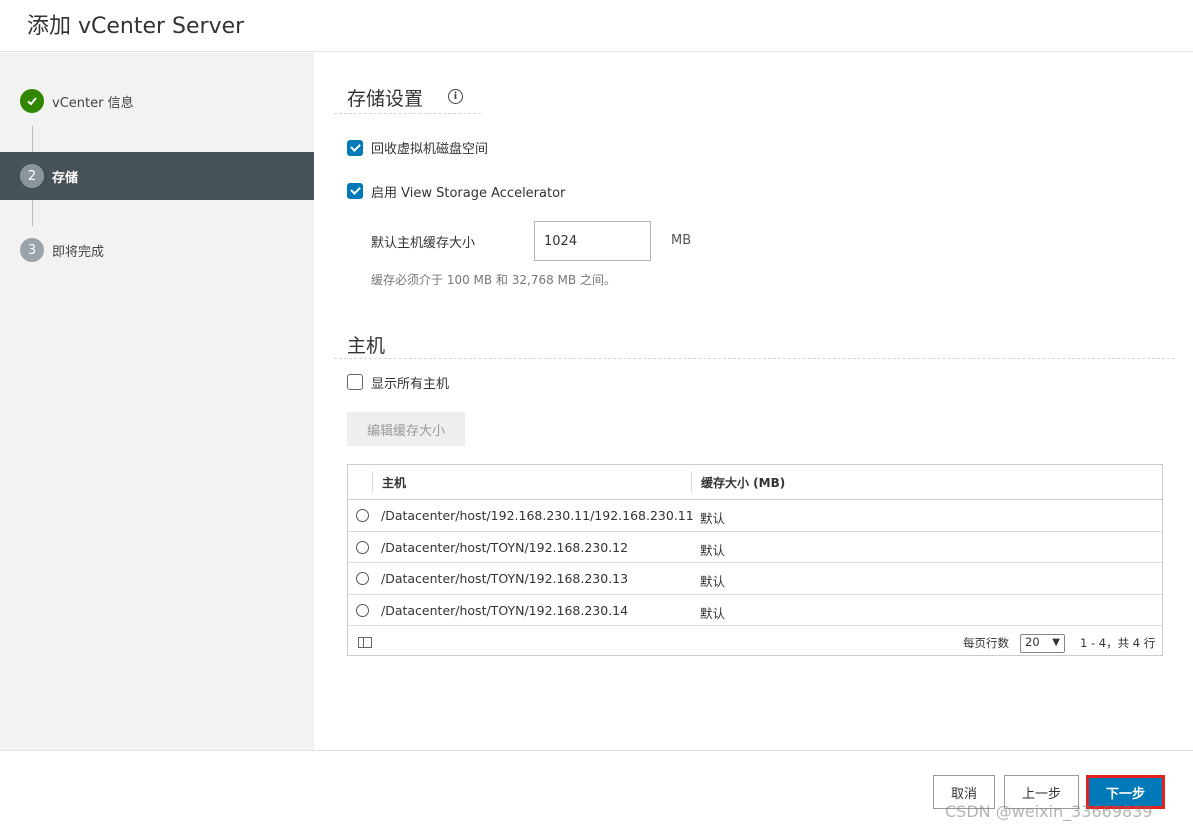 The height and width of the screenshot is (831, 1193). What do you see at coordinates (755, 642) in the screenshot?
I see `datagrid-footer: 每页行数 20 ▼ 1 - 4，共 4 行` at bounding box center [755, 642].